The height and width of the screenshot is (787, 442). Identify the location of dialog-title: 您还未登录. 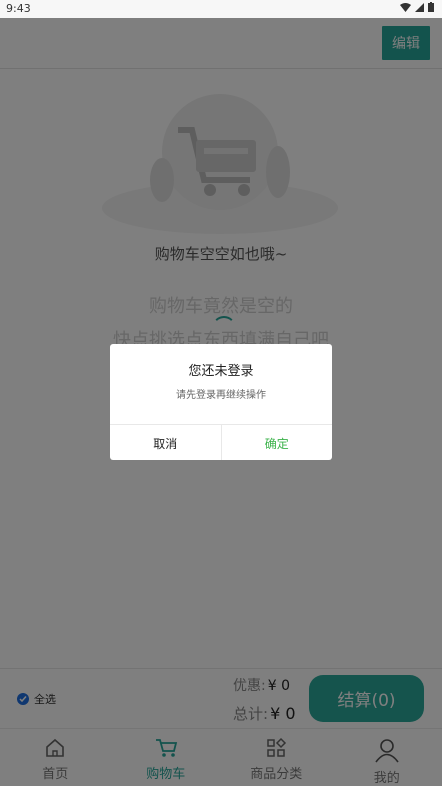
(221, 369).